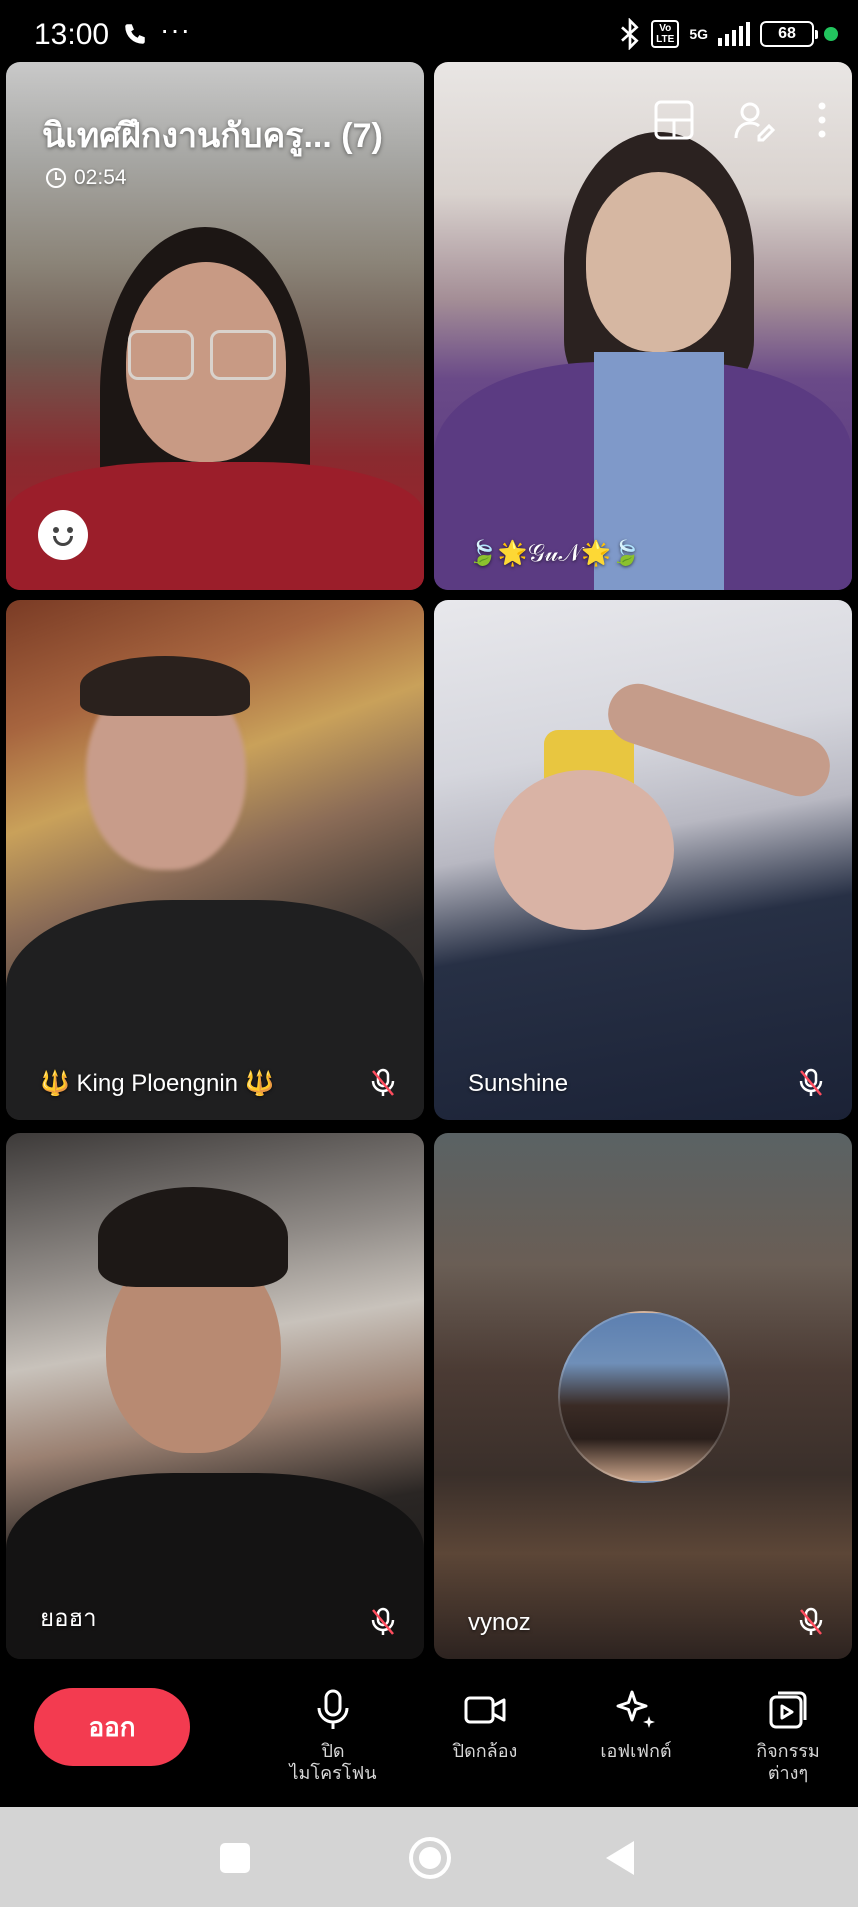  Describe the element at coordinates (333, 1762) in the screenshot. I see `mic-toggle-label: ปิด ไมโครโฟน` at that location.